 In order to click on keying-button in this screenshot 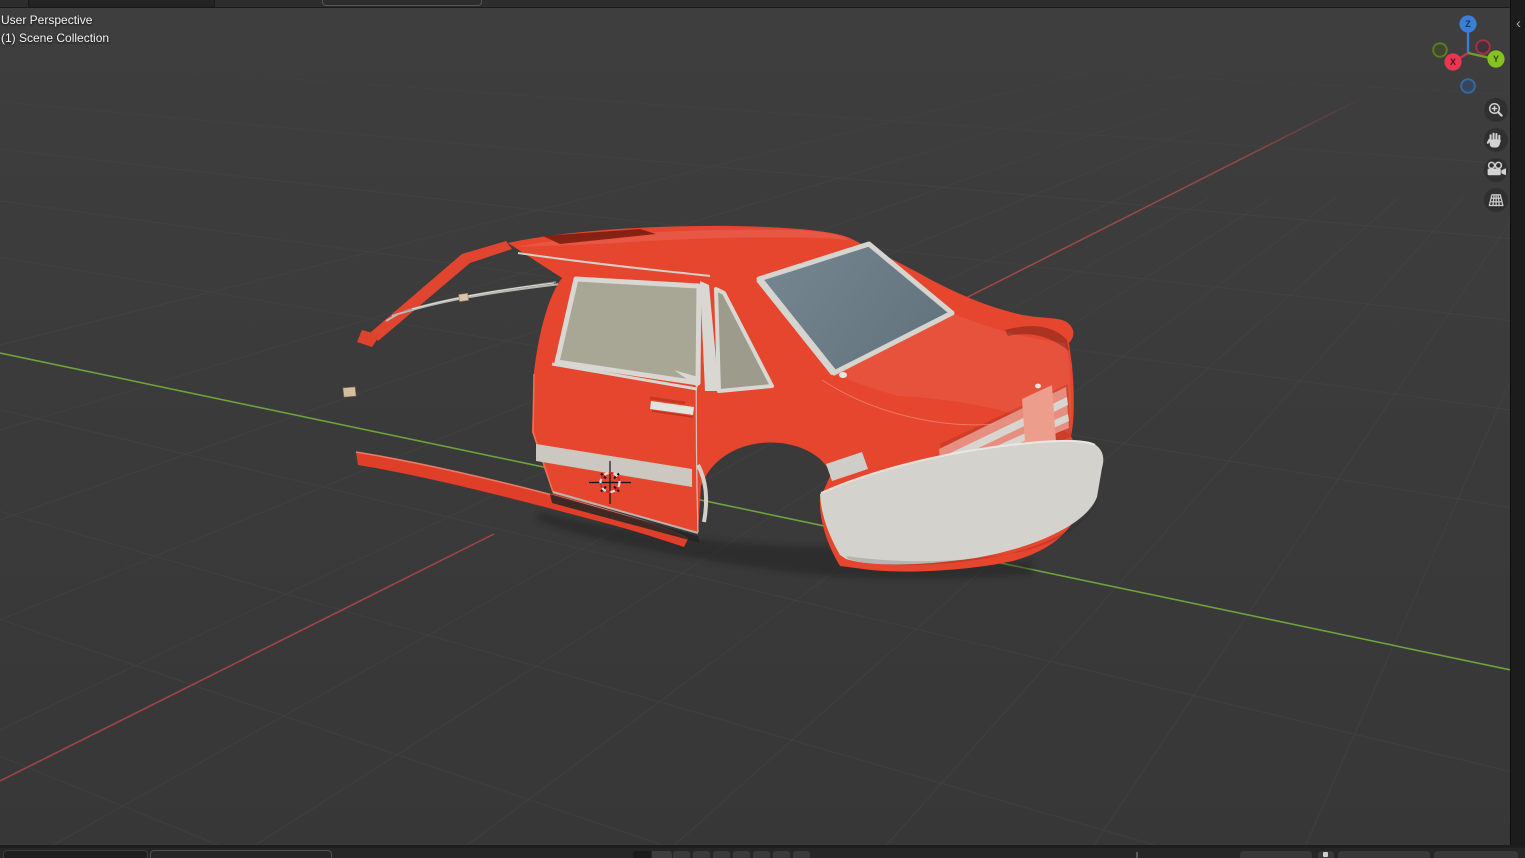, I will do `click(1326, 854)`.